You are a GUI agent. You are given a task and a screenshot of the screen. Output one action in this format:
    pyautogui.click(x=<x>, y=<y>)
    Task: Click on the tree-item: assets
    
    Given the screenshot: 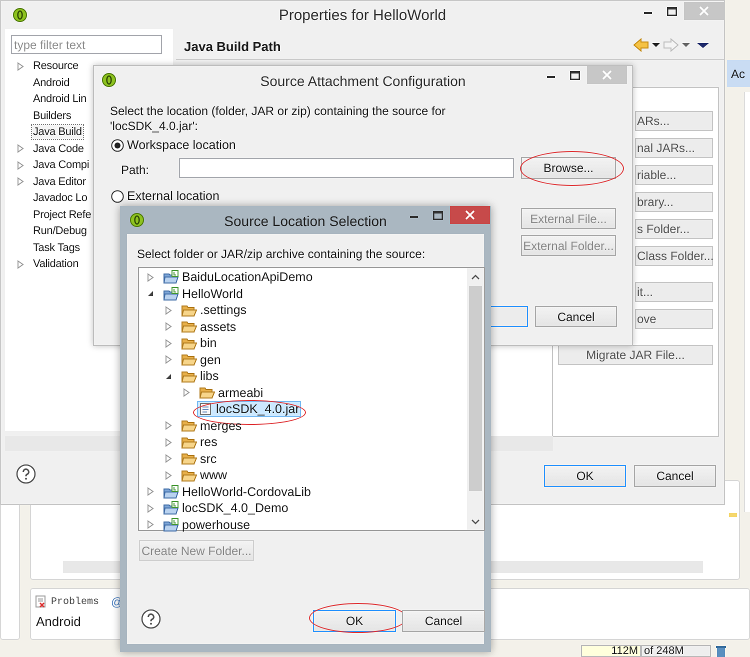 What is the action you would take?
    pyautogui.click(x=208, y=326)
    